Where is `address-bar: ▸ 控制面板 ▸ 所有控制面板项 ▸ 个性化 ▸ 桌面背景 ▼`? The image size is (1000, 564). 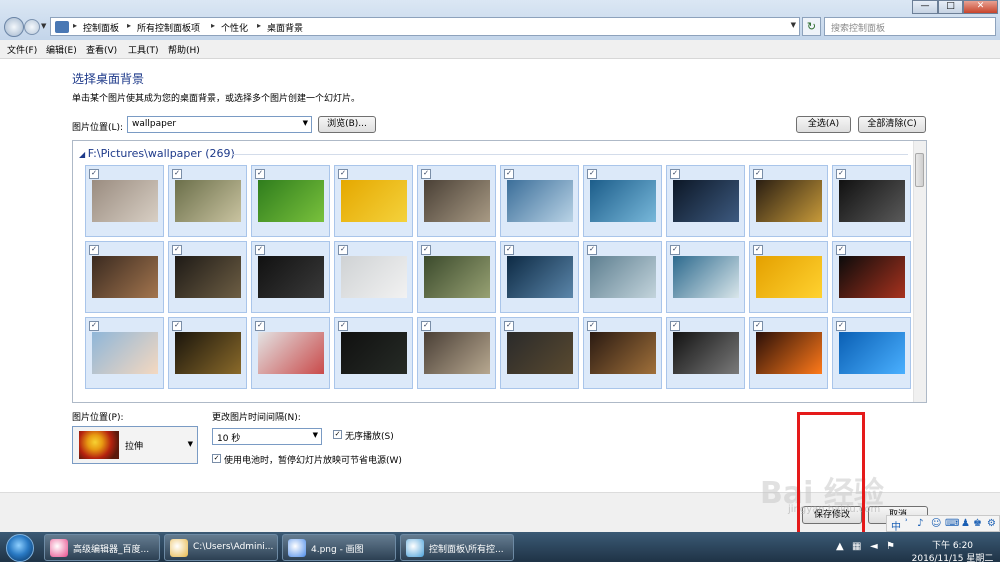
address-bar: ▸ 控制面板 ▸ 所有控制面板项 ▸ 个性化 ▸ 桌面背景 ▼ is located at coordinates (425, 26).